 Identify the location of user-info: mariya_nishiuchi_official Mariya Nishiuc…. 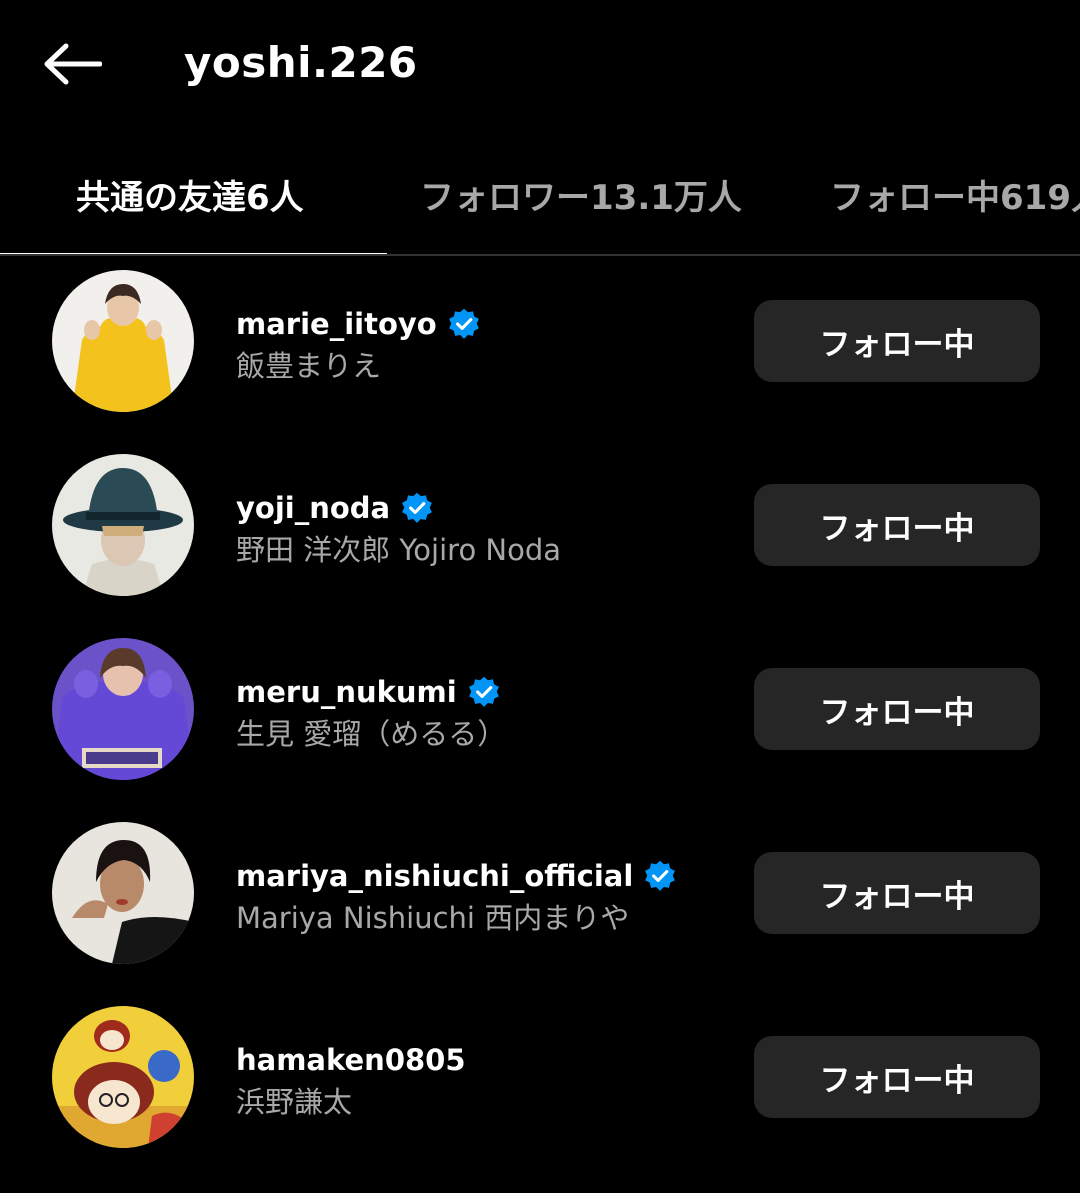
(456, 898).